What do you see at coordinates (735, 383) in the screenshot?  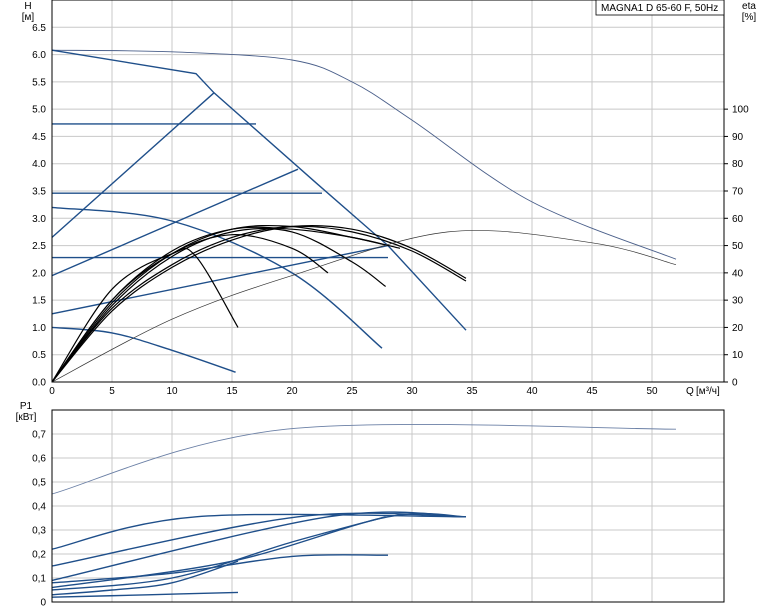 I see `y2-tick-label: 0` at bounding box center [735, 383].